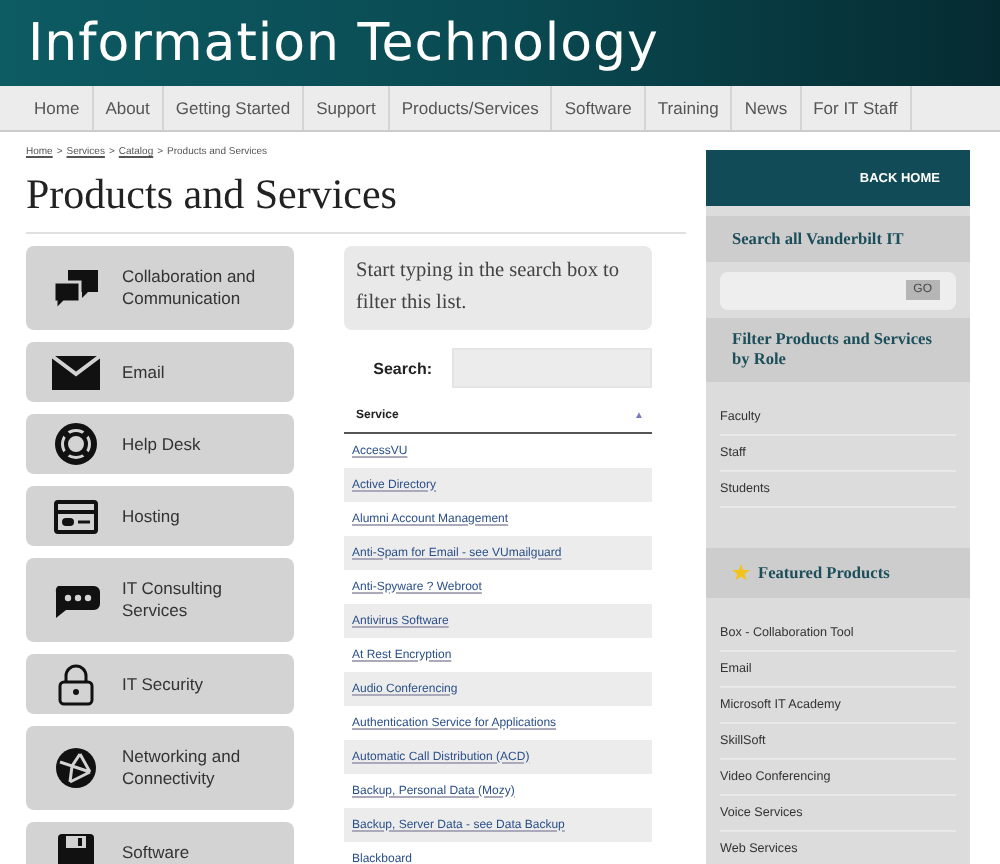  What do you see at coordinates (838, 350) in the screenshot?
I see `section-heading: Filter Products and Services by Role` at bounding box center [838, 350].